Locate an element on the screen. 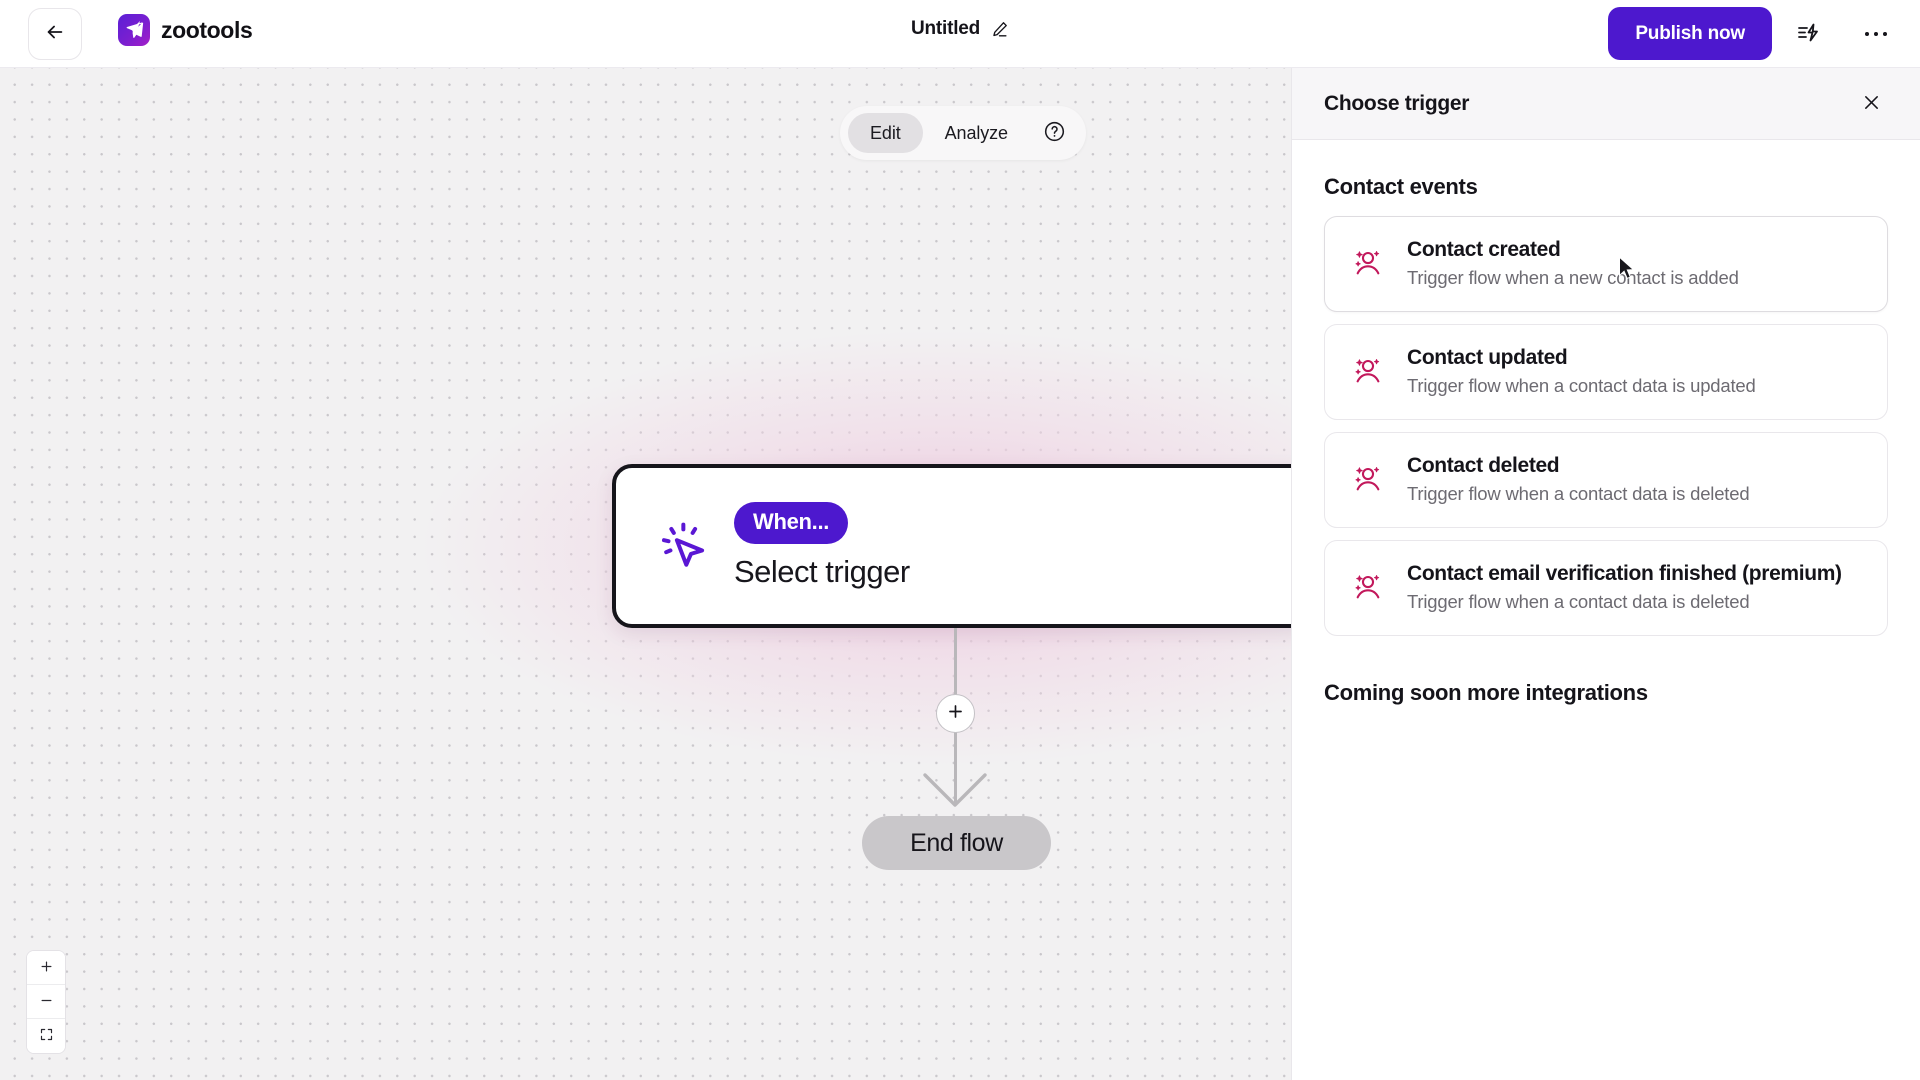 This screenshot has width=1920, height=1080. coming-soon-heading: Coming soon more integrations is located at coordinates (1486, 692).